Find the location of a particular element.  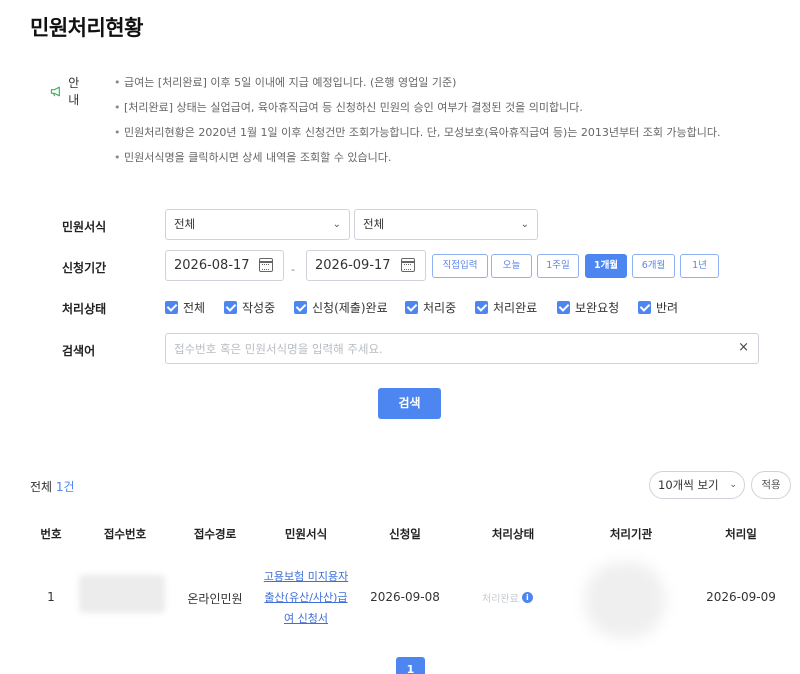

pagination-page-current: 1 is located at coordinates (410, 665).